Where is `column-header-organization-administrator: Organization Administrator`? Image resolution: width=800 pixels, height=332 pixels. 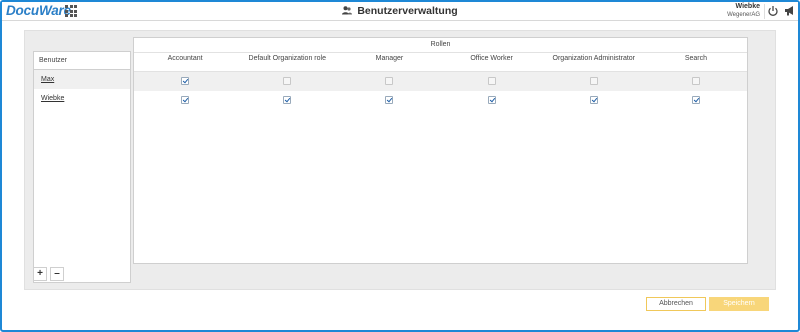
column-header-organization-administrator: Organization Administrator is located at coordinates (594, 58).